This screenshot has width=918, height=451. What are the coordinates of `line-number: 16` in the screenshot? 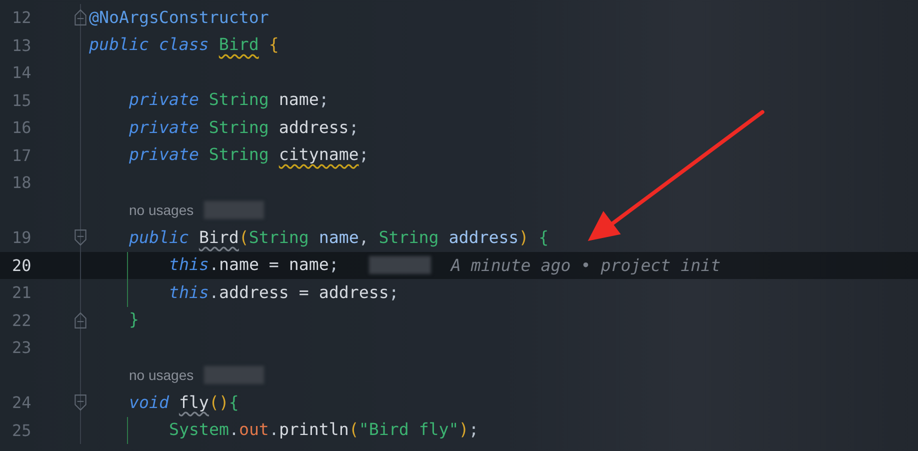 It's located at (22, 128).